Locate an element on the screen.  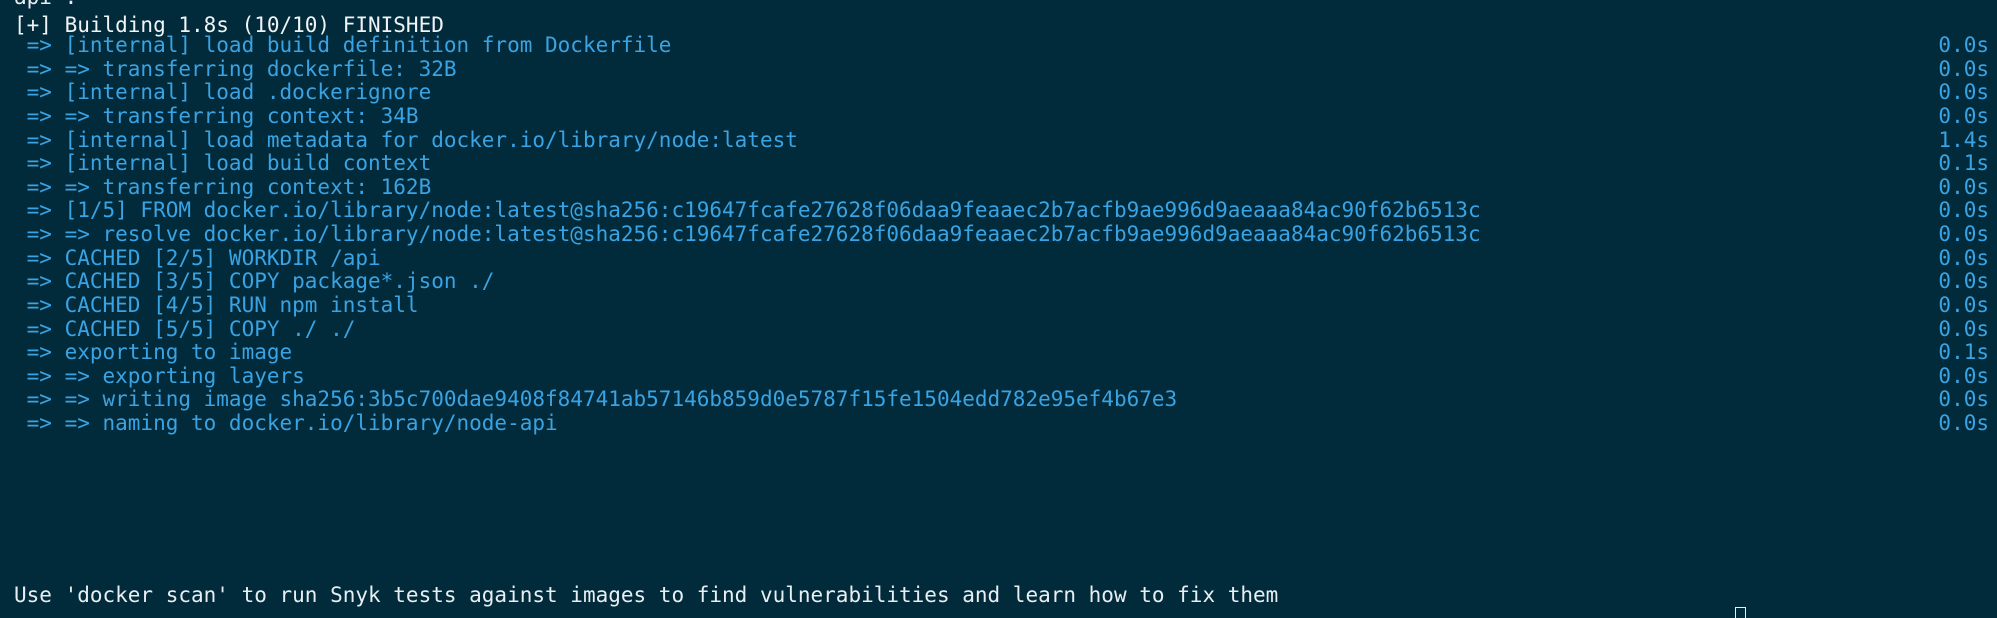
text-cursor-icon is located at coordinates (1740, 612).